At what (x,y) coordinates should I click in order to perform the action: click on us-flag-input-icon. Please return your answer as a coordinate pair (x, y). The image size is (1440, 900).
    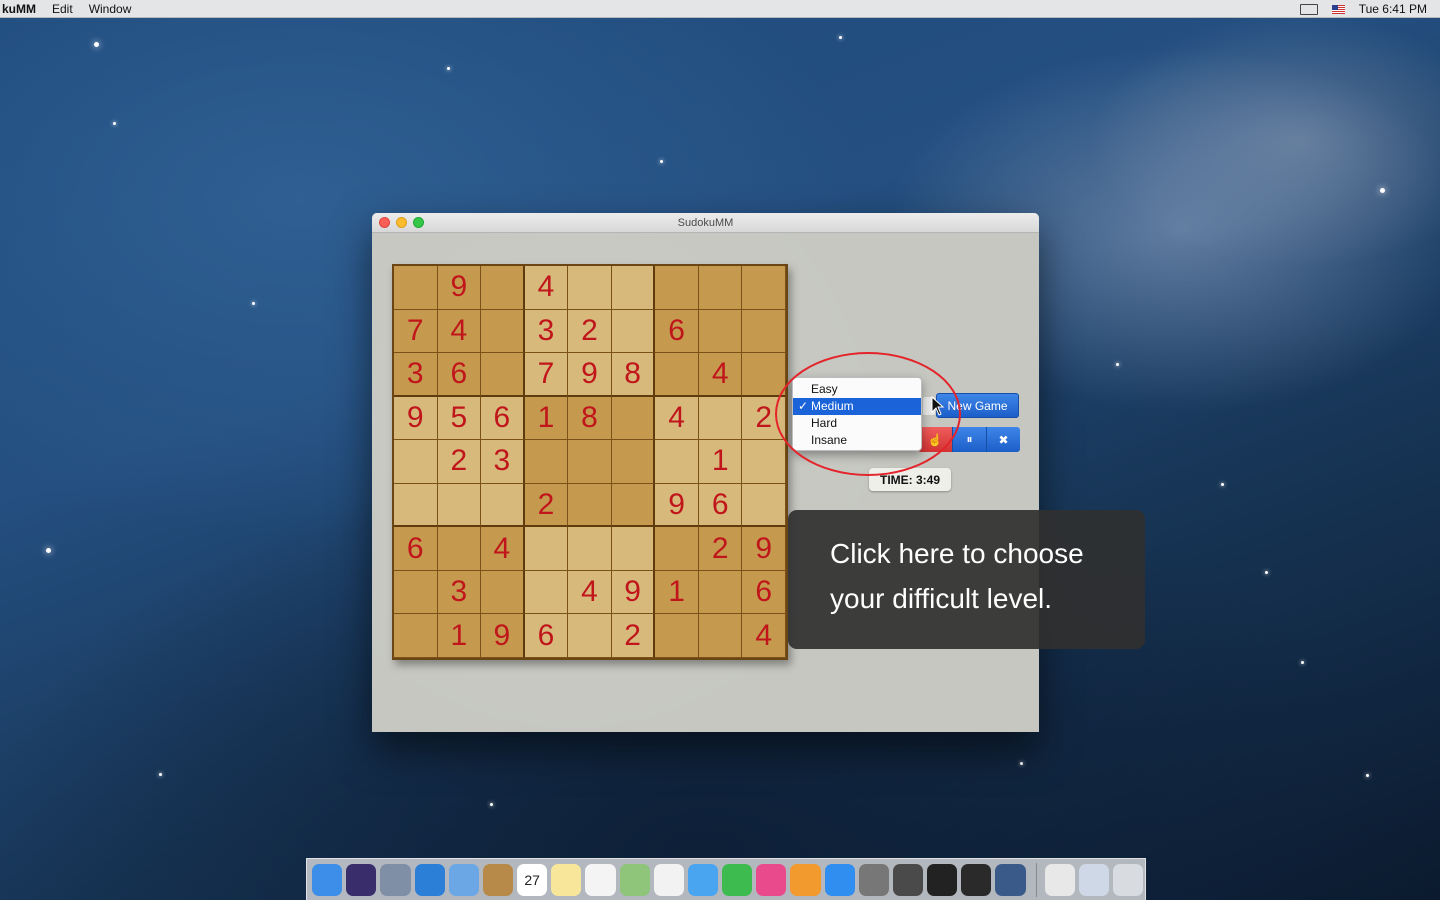
    Looking at the image, I should click on (1338, 9).